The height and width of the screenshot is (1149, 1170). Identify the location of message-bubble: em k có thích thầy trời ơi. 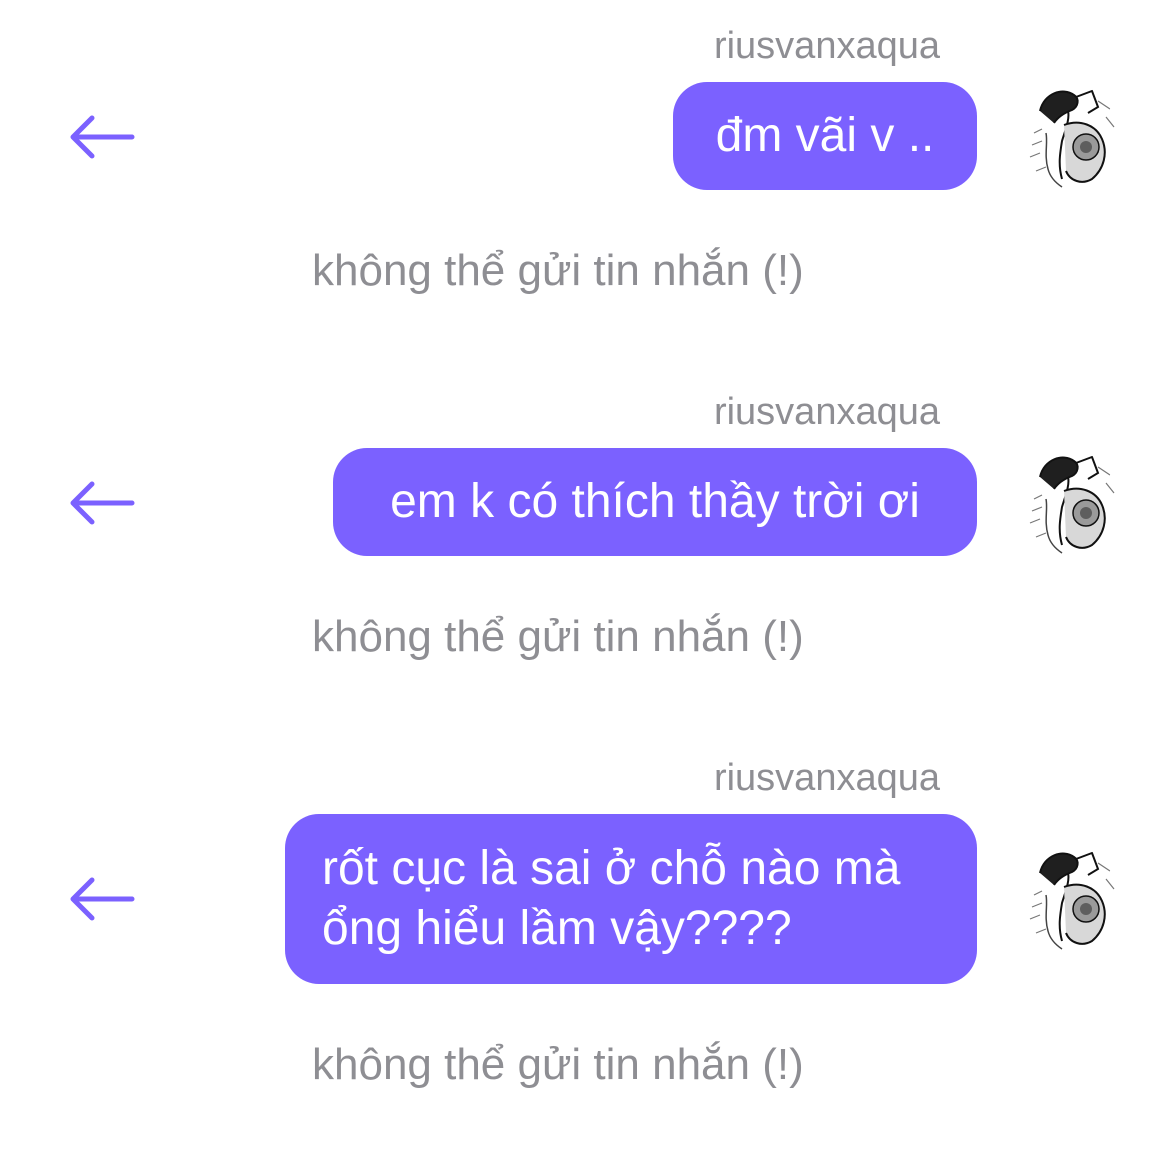
(655, 502).